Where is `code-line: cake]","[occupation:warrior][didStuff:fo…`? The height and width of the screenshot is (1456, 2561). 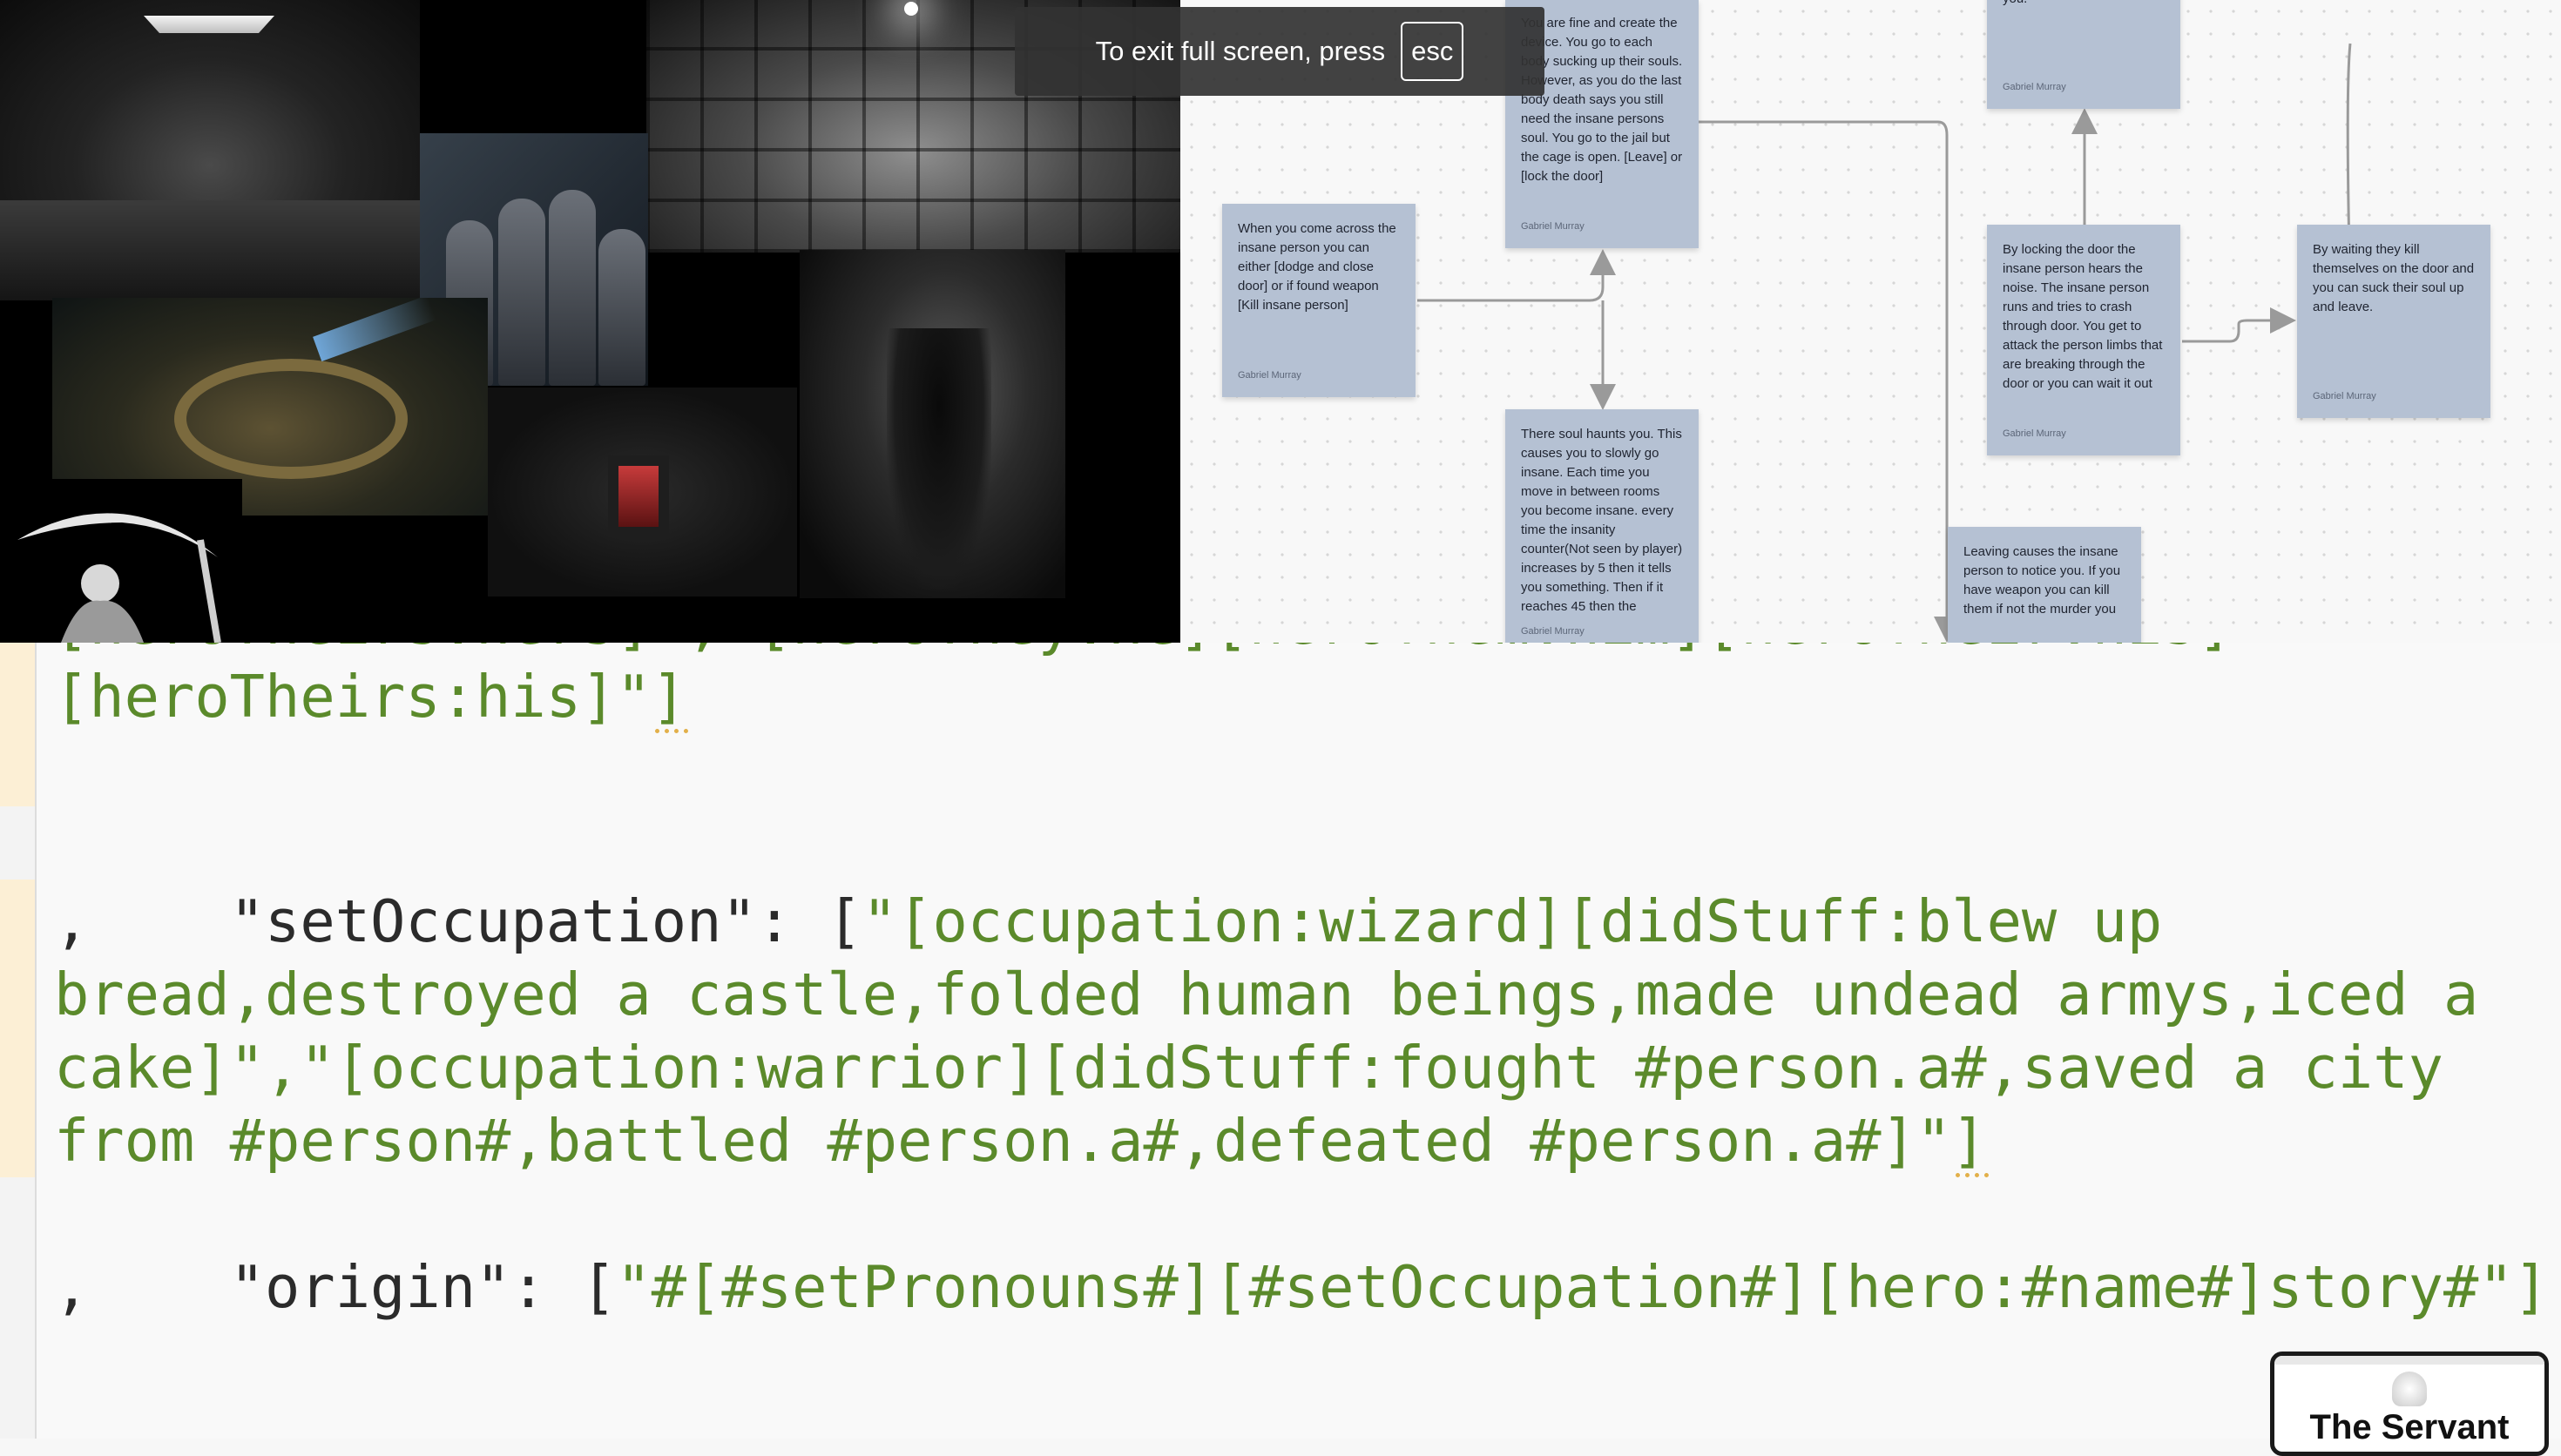
code-line: cake]","[occupation:warrior][didStuff:fo… is located at coordinates (1248, 1067).